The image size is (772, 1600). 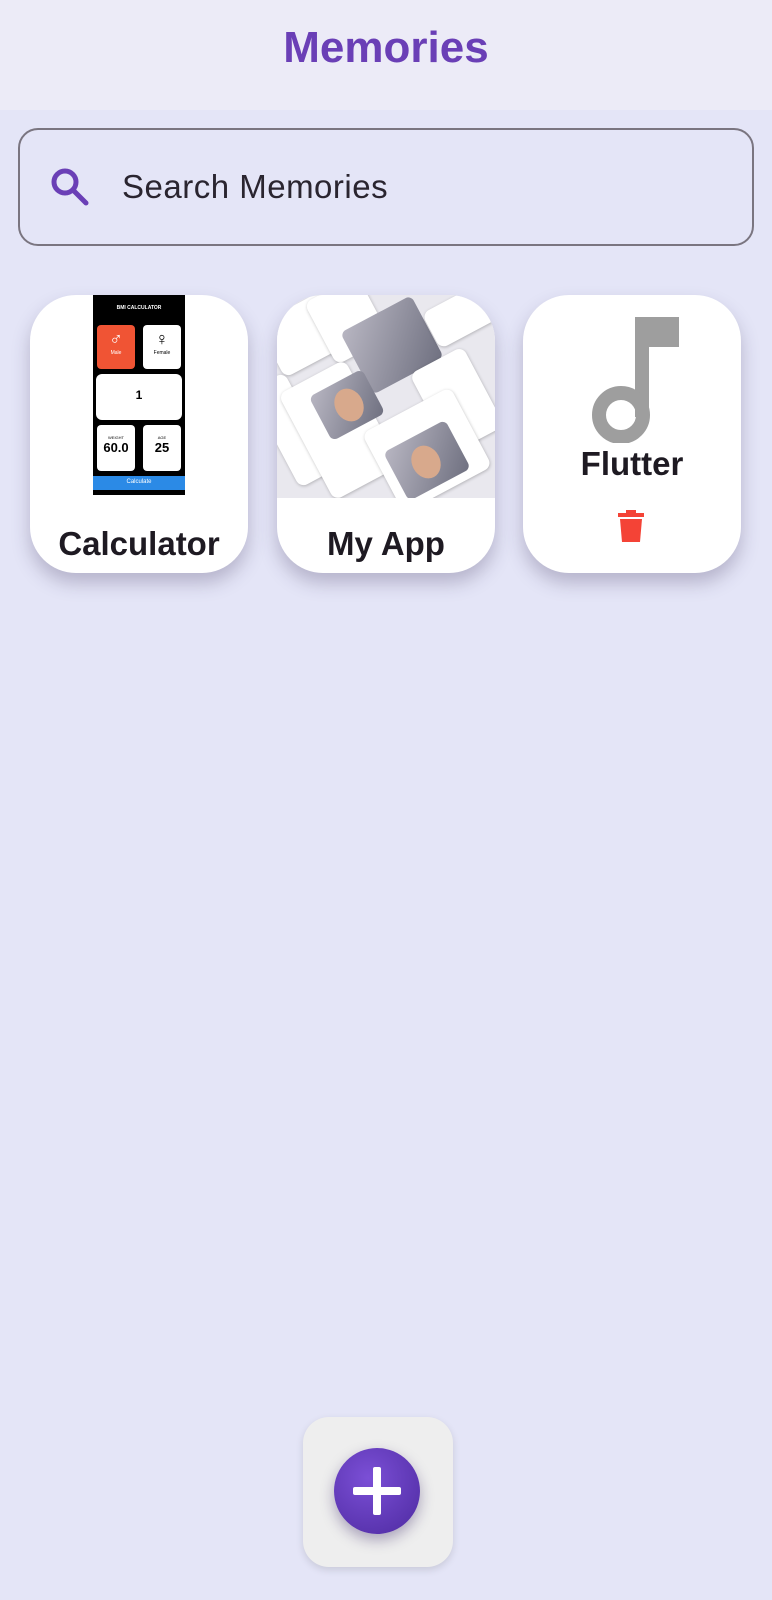 What do you see at coordinates (635, 380) in the screenshot?
I see `music-note-icon` at bounding box center [635, 380].